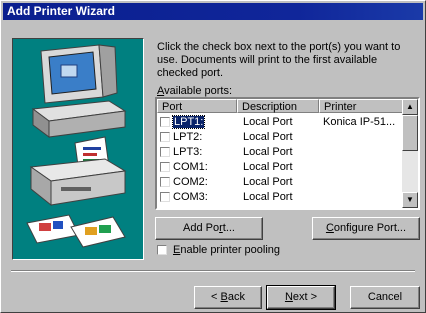  I want to click on enable-pooling-label: Enable printer pooling, so click(226, 250).